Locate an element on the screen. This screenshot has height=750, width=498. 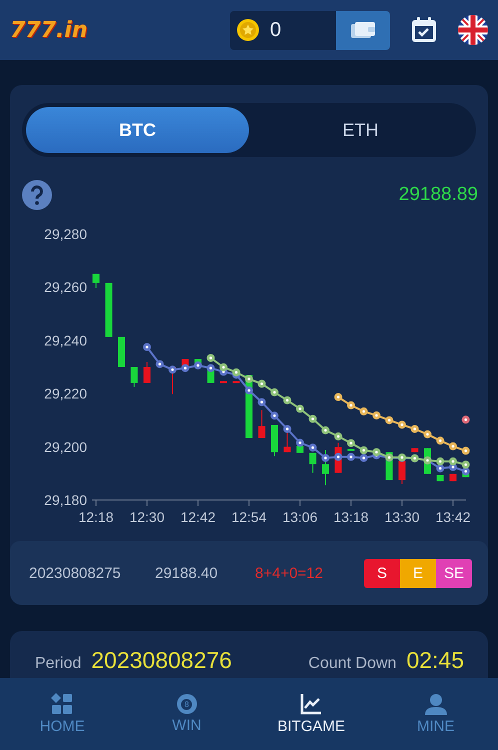
result-price: 29188.40 is located at coordinates (187, 573).